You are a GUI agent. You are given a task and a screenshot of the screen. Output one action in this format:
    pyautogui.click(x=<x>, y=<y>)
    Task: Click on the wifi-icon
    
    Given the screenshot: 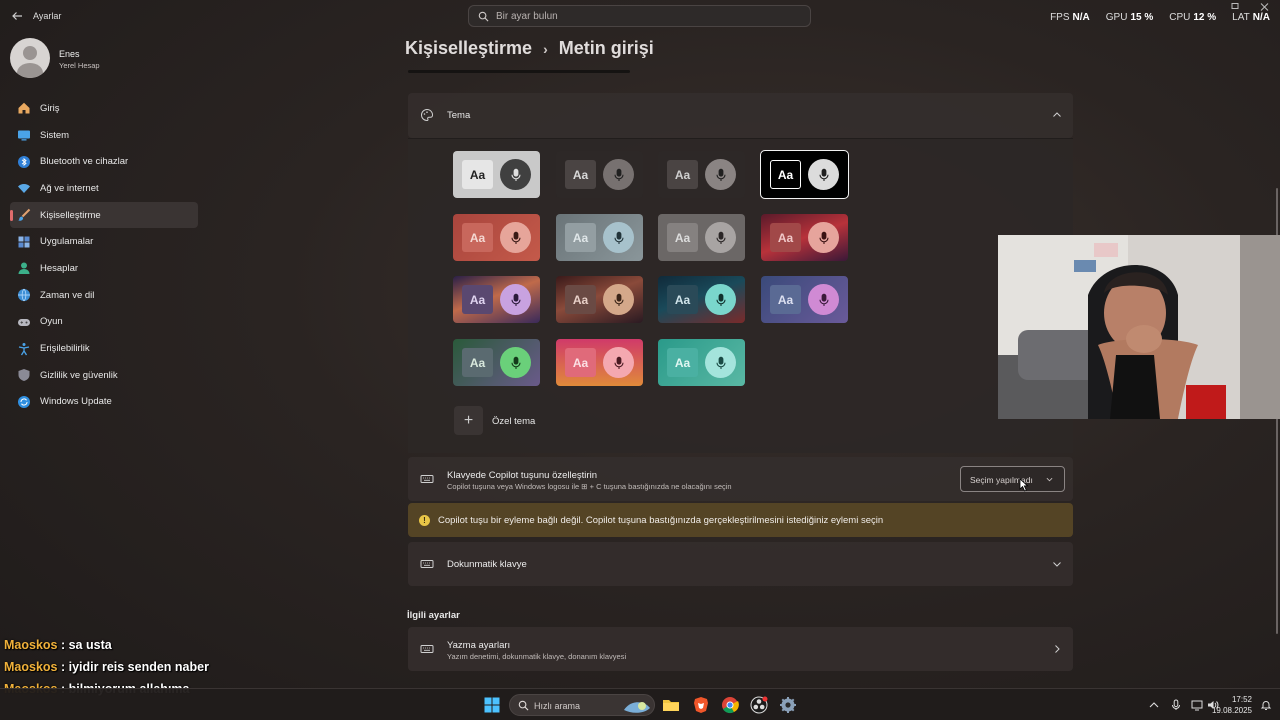 What is the action you would take?
    pyautogui.click(x=24, y=189)
    